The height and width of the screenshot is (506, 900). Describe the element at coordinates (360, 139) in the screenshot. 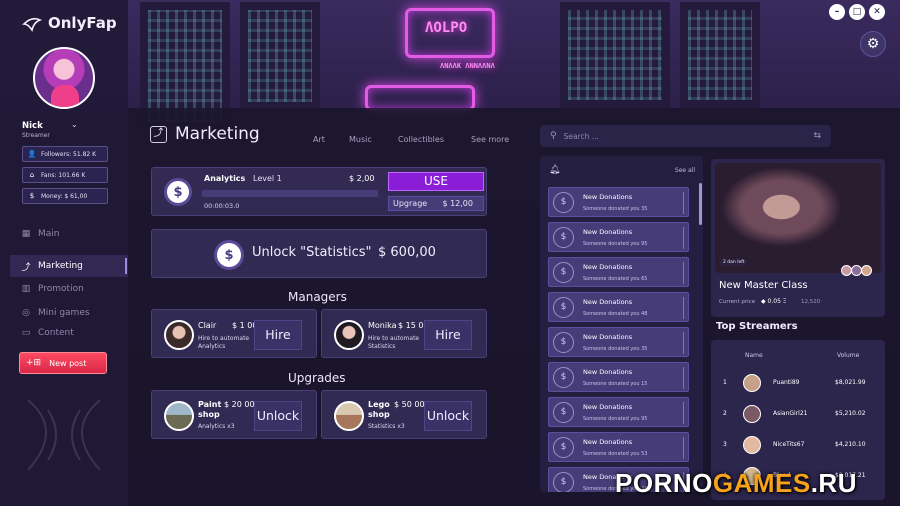

I see `tab-music: Music` at that location.